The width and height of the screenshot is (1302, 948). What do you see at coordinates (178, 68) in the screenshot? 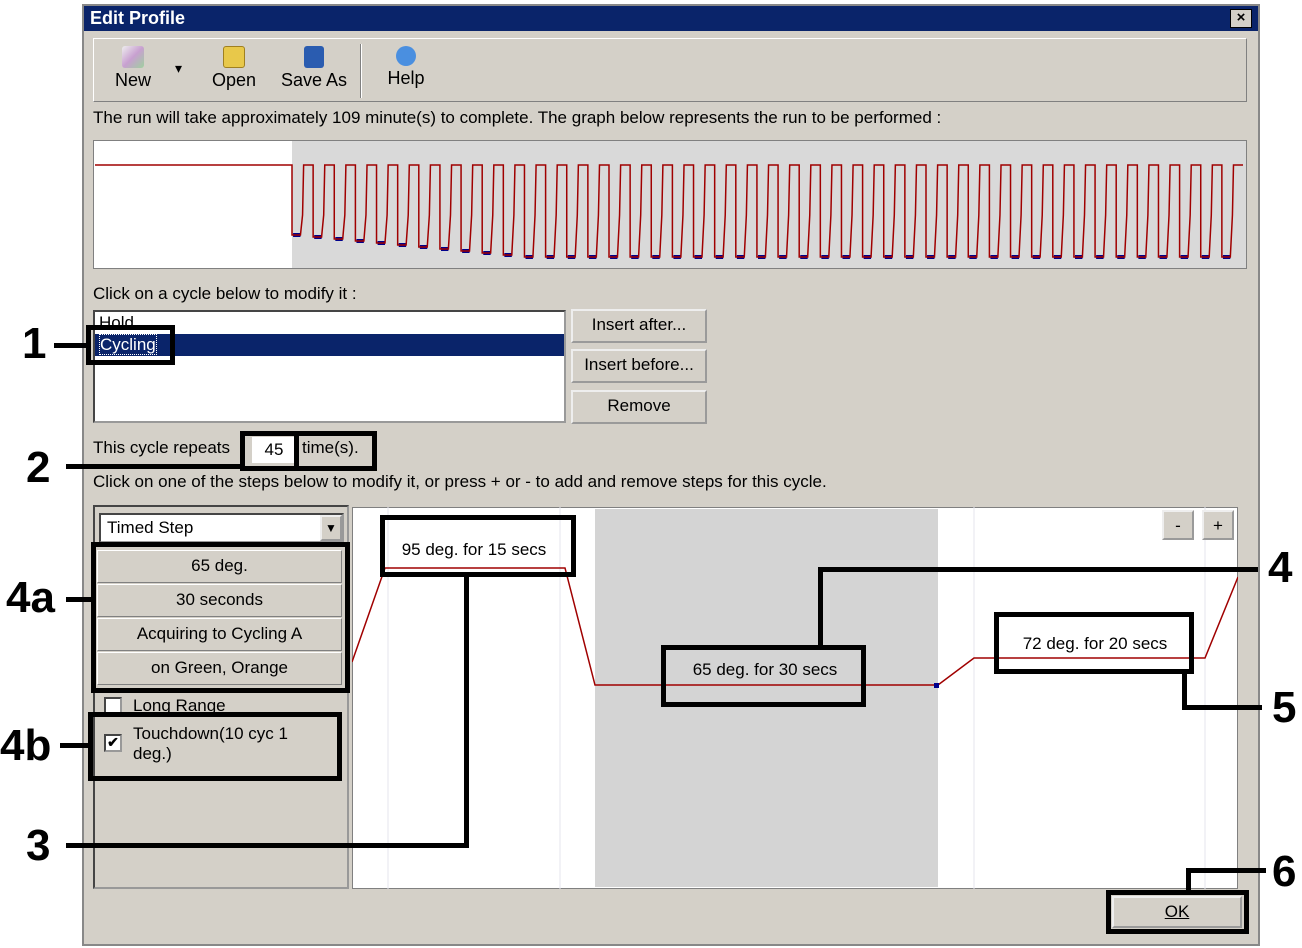
I see `new-dropdown-icon: ▾` at bounding box center [178, 68].